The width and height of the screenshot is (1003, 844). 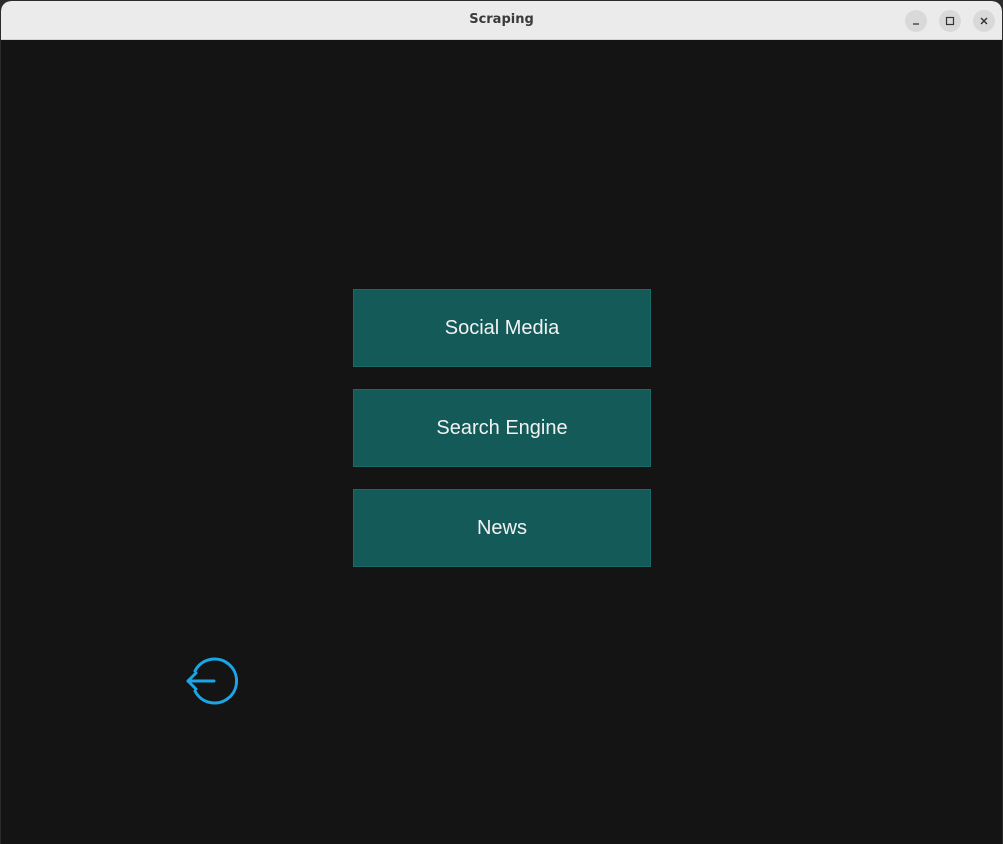 I want to click on maximize-button, so click(x=950, y=21).